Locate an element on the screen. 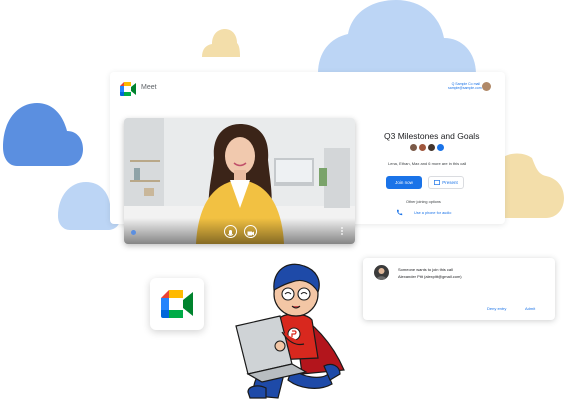  video-preview is located at coordinates (239, 181).